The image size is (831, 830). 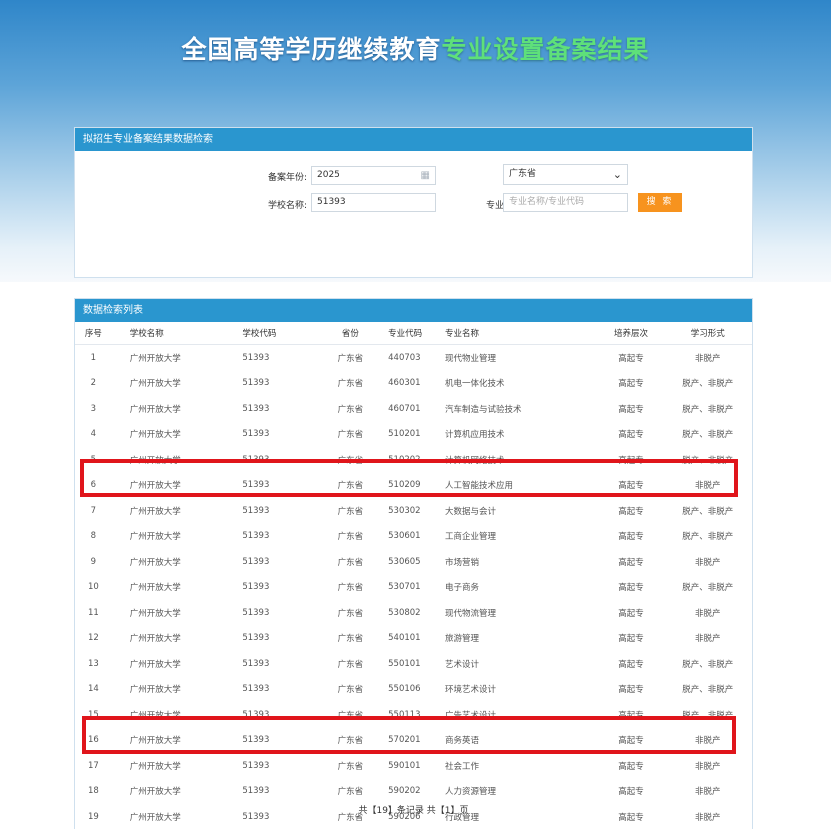 I want to click on school-value: 51393, so click(x=331, y=202).